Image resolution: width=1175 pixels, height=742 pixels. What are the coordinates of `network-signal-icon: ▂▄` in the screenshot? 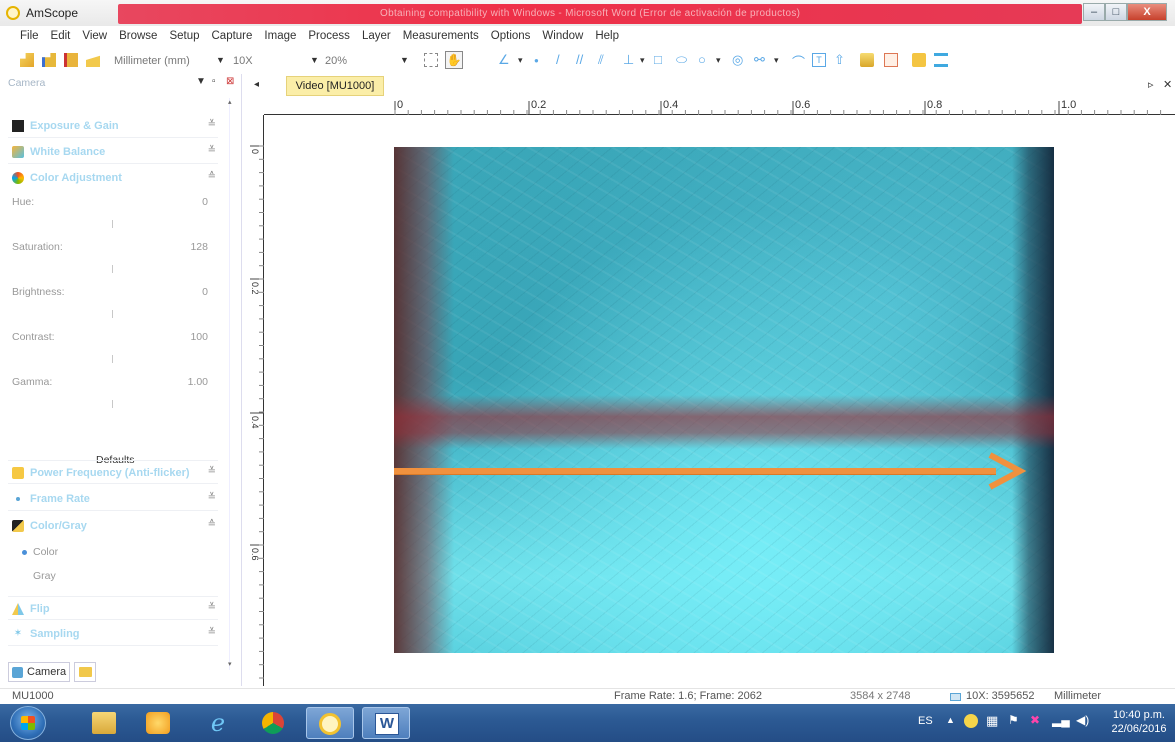 It's located at (1061, 720).